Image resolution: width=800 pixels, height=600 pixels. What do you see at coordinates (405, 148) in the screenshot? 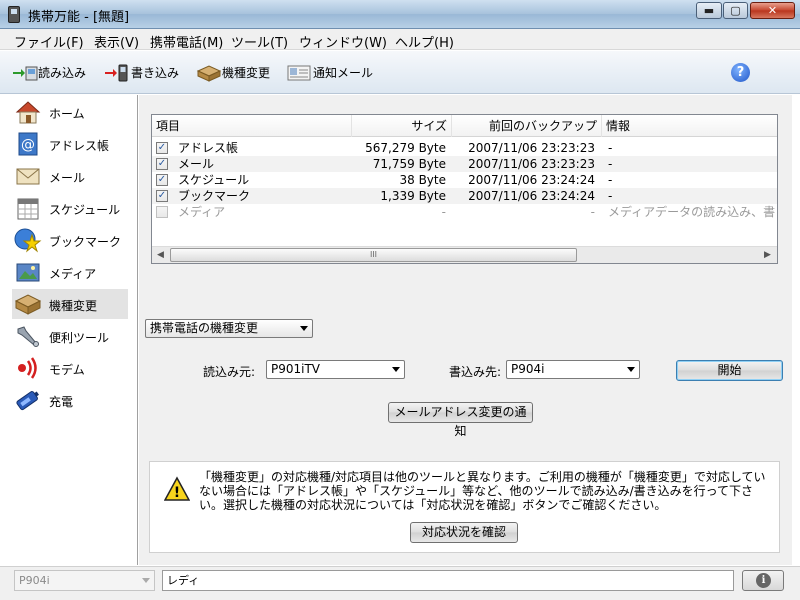
I see `row-size: 567,279 Byte` at bounding box center [405, 148].